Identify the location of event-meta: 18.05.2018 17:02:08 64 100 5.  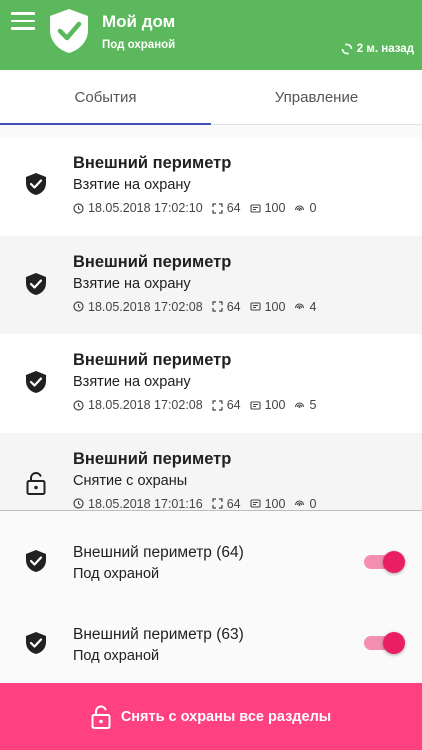
(199, 405).